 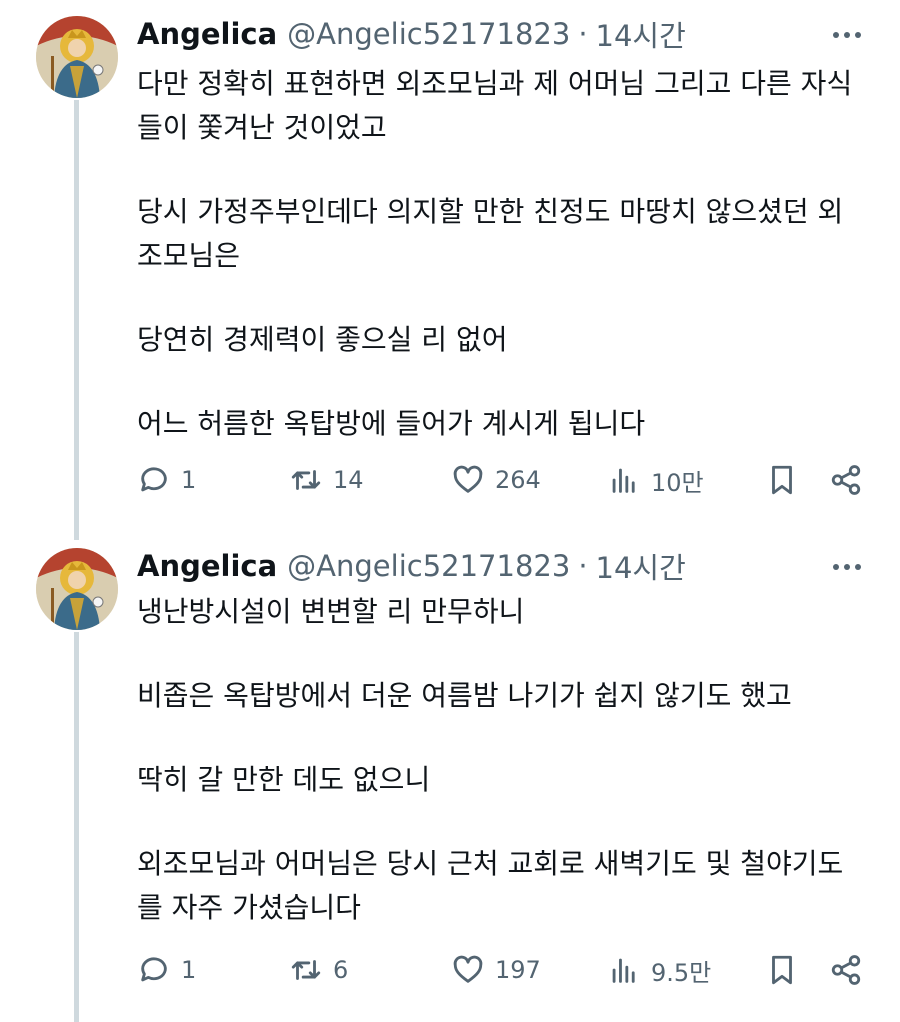 I want to click on tweet-paragraph: 어느 허름한 옥탑방에 들어가 계시게 됩니다, so click(x=391, y=423).